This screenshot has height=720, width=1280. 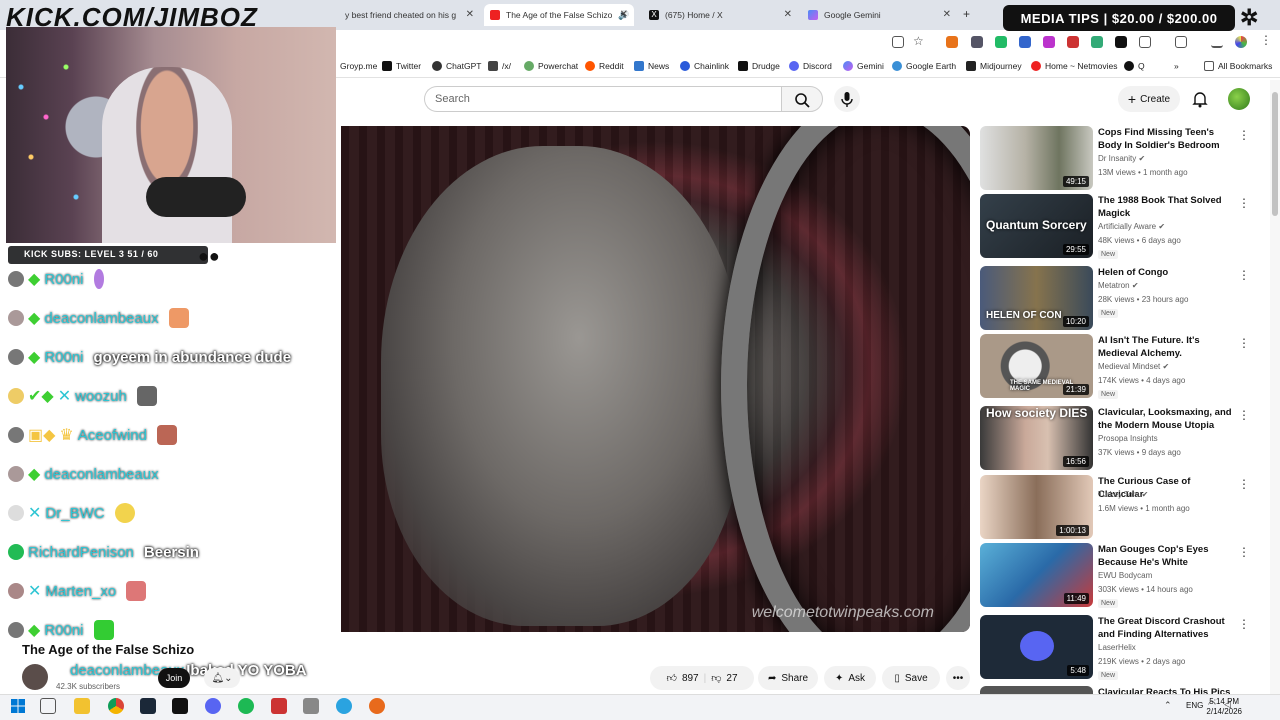 What do you see at coordinates (1176, 66) in the screenshot?
I see `bookmarks-overflow: »` at bounding box center [1176, 66].